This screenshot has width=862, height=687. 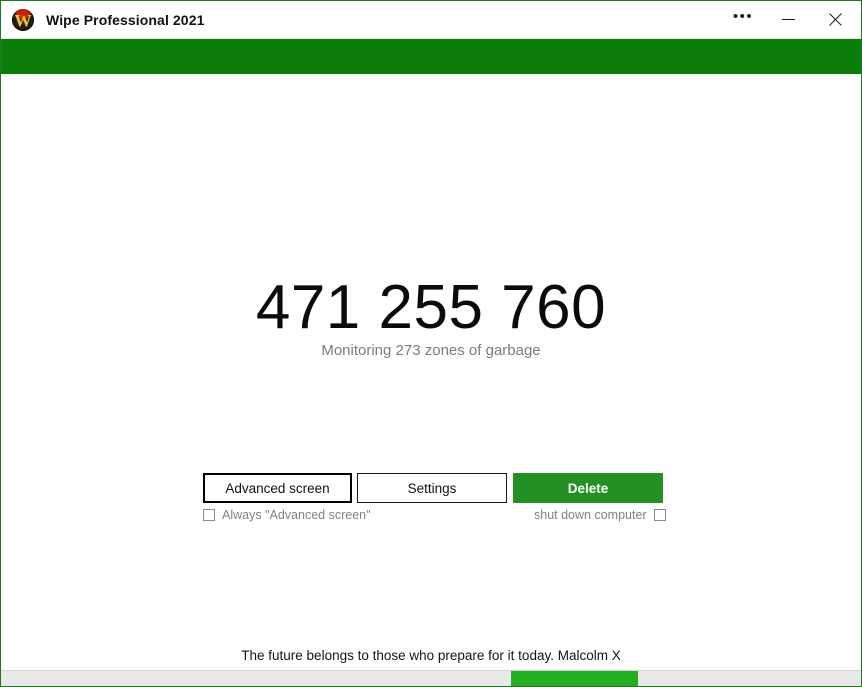 I want to click on app-logo-icon: W, so click(x=23, y=19).